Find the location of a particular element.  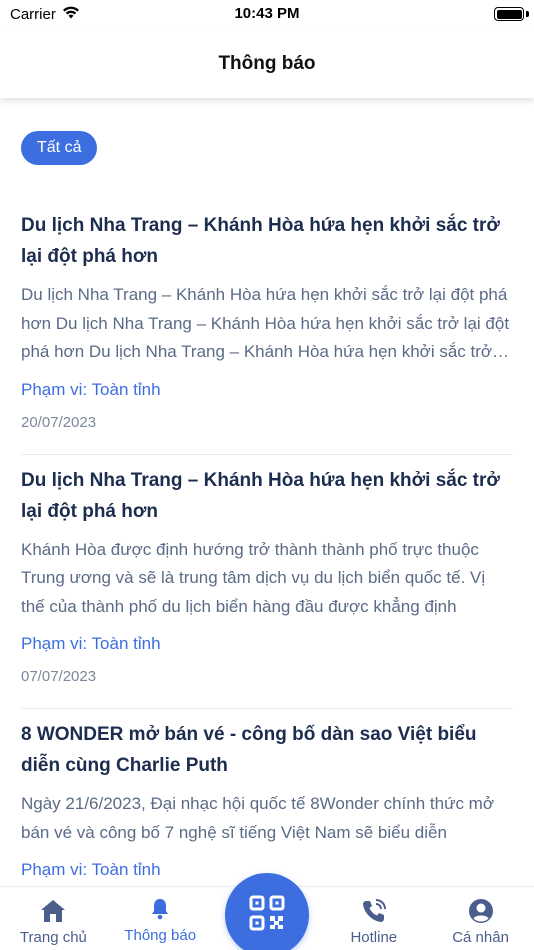

tab-notifications: Thông báo is located at coordinates (160, 918).